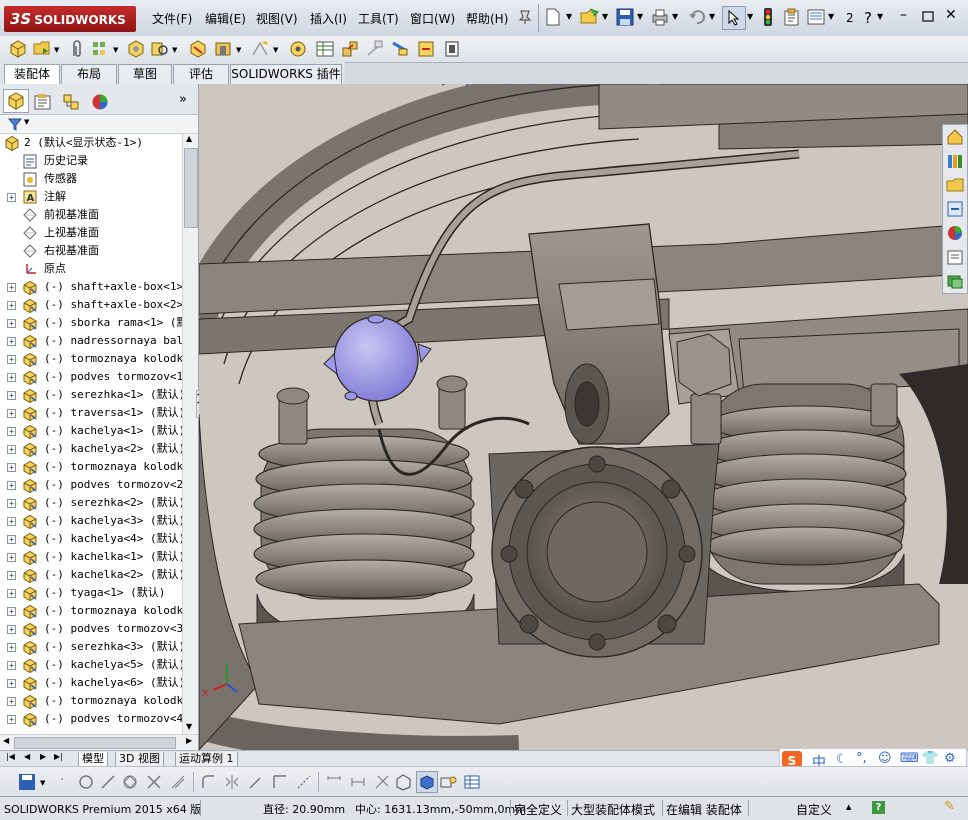 This screenshot has height=820, width=968. Describe the element at coordinates (590, 17) in the screenshot. I see `open-folder-icon` at that location.